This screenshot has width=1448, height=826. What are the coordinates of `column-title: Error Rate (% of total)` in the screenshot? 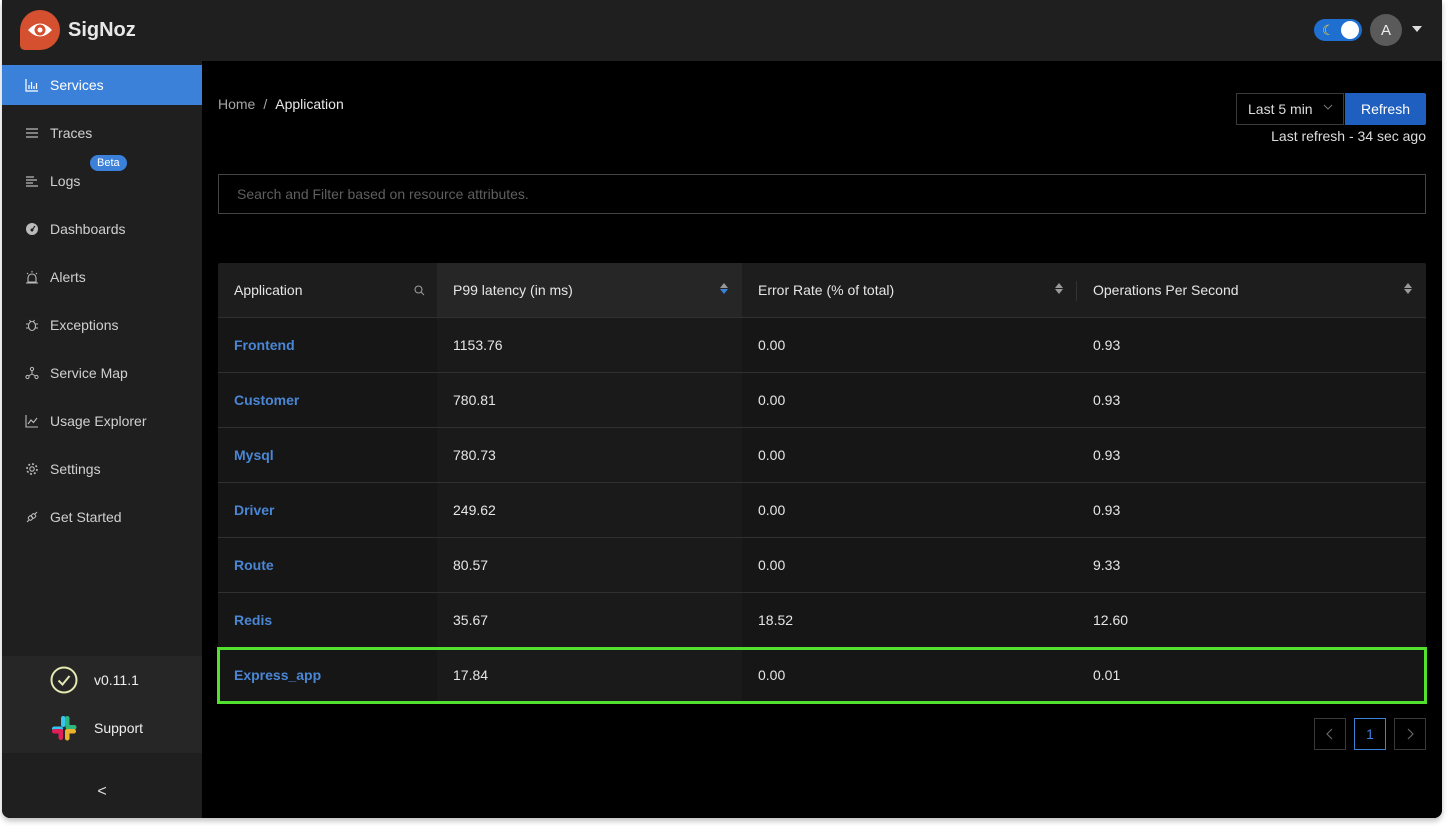 It's located at (826, 290).